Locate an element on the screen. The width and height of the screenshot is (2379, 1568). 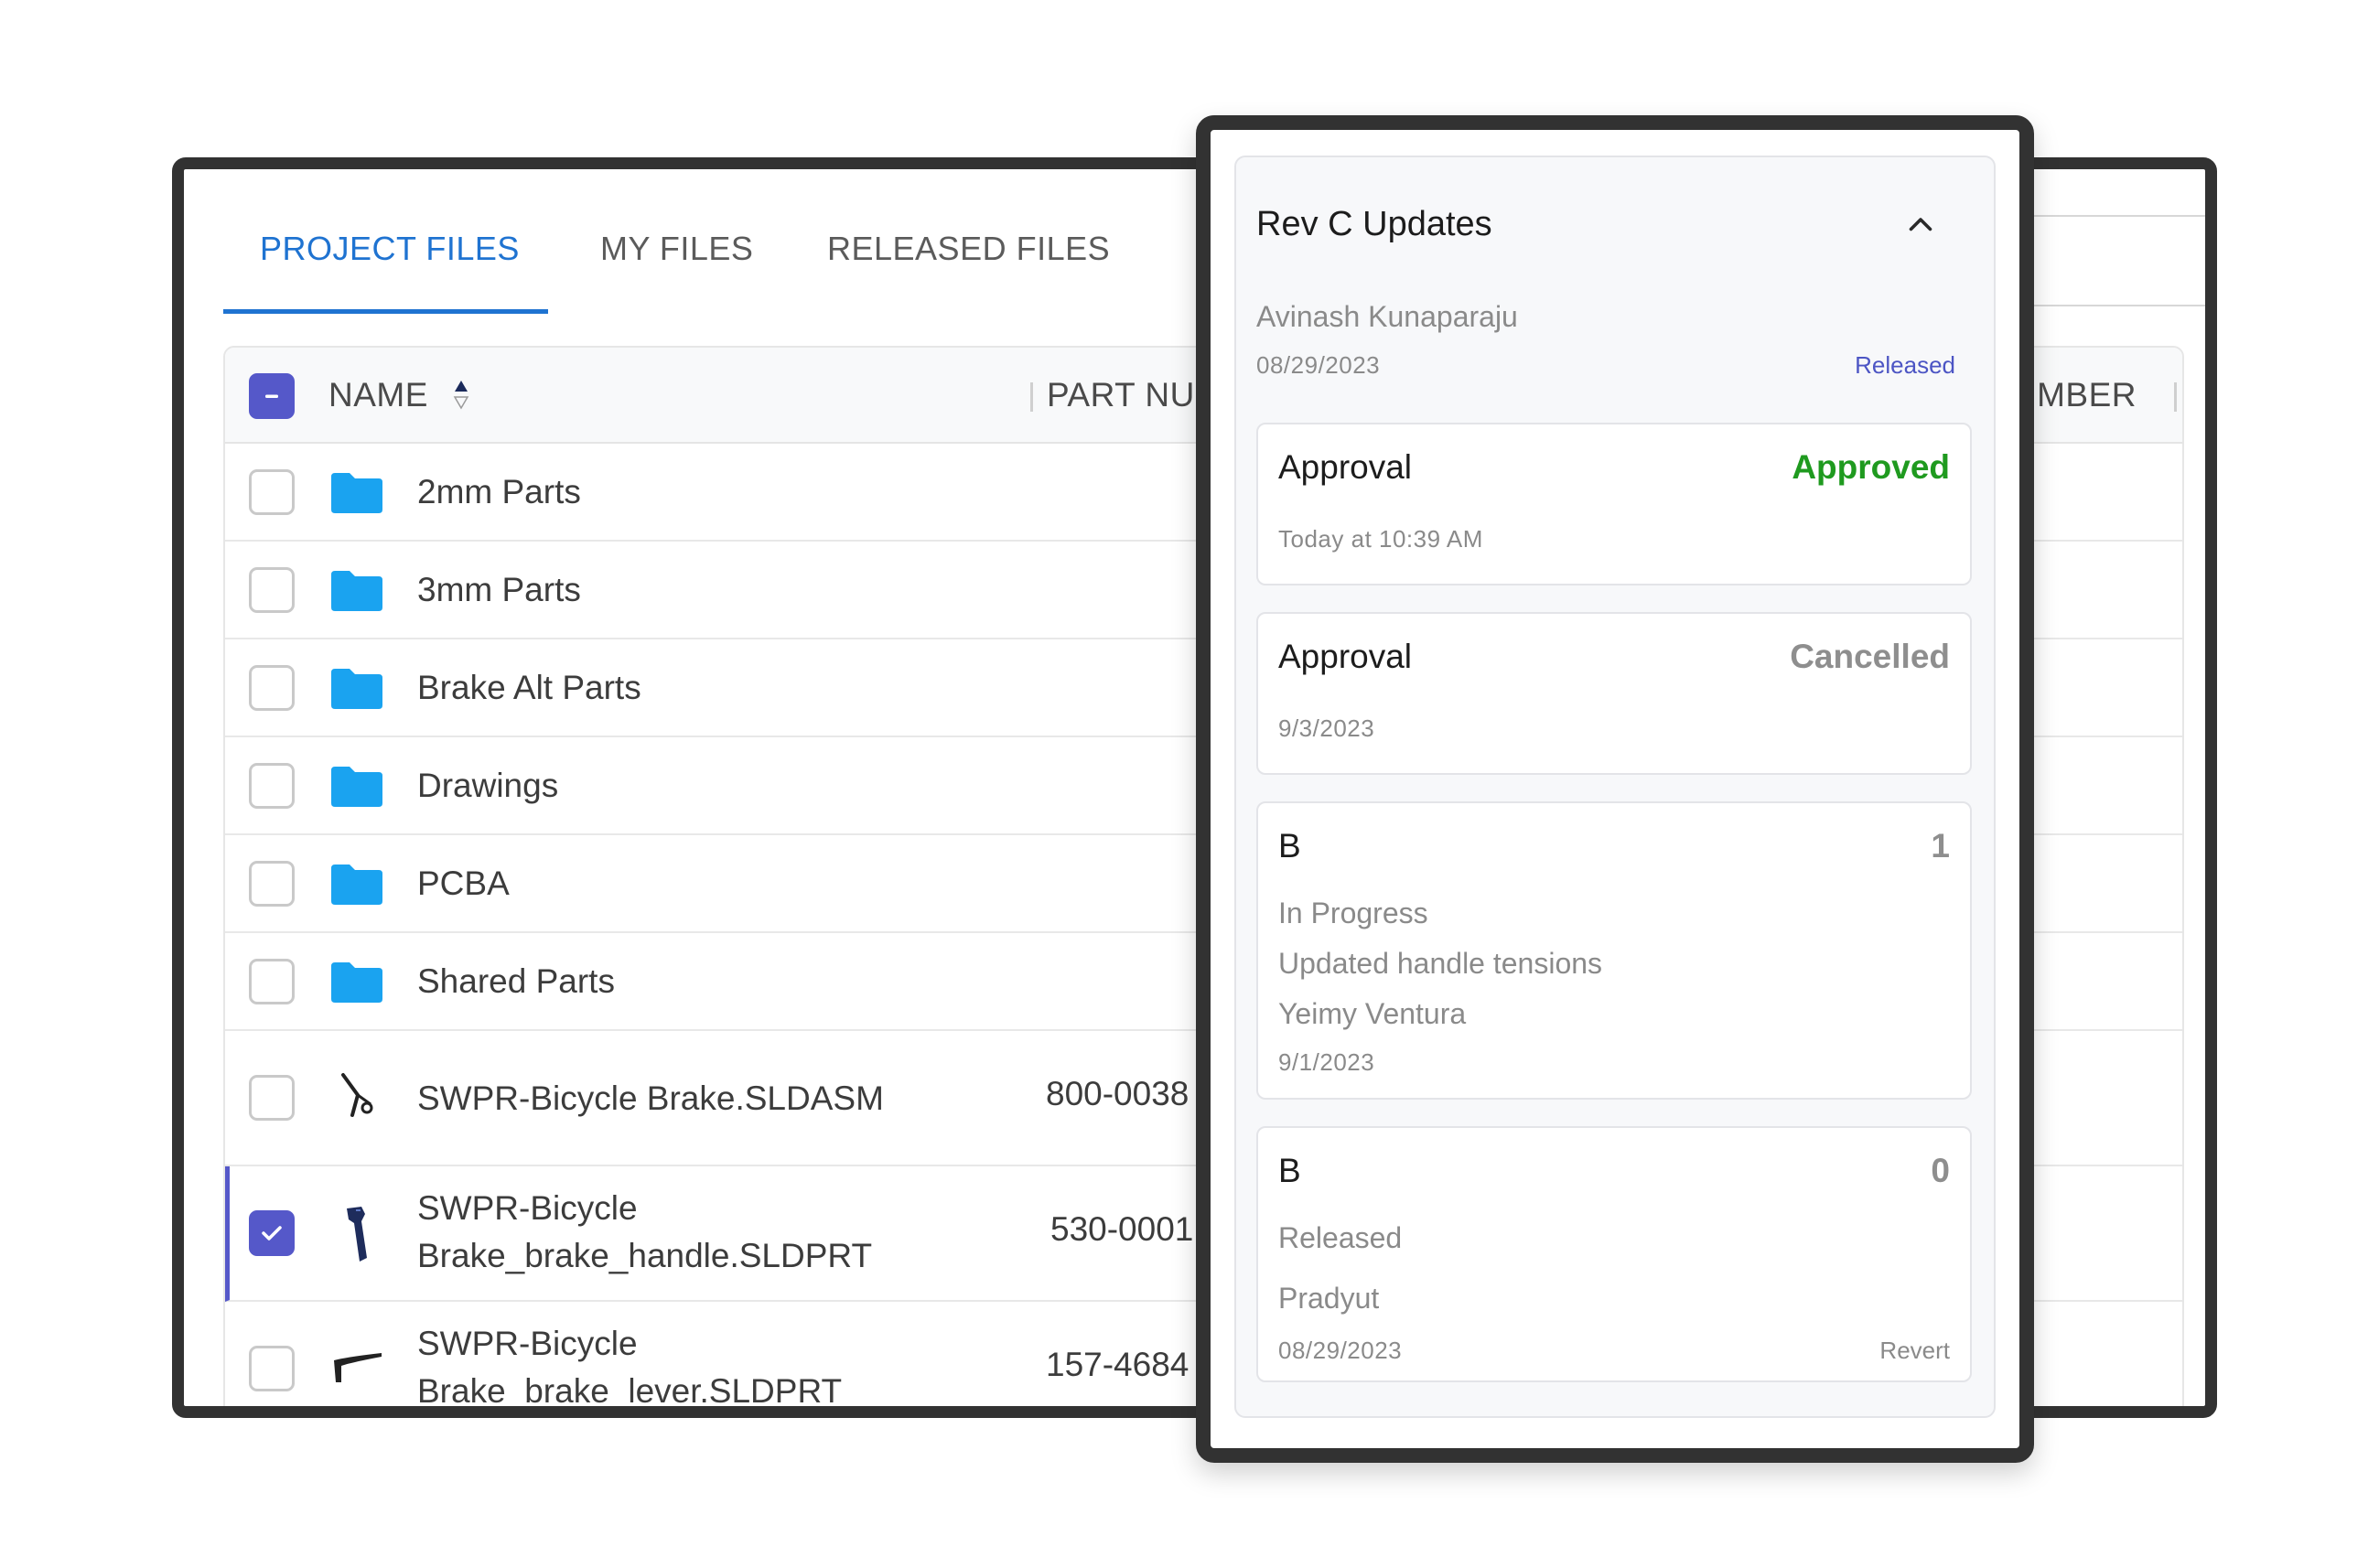
entry-person: Yeimy Ventura is located at coordinates (1373, 1013).